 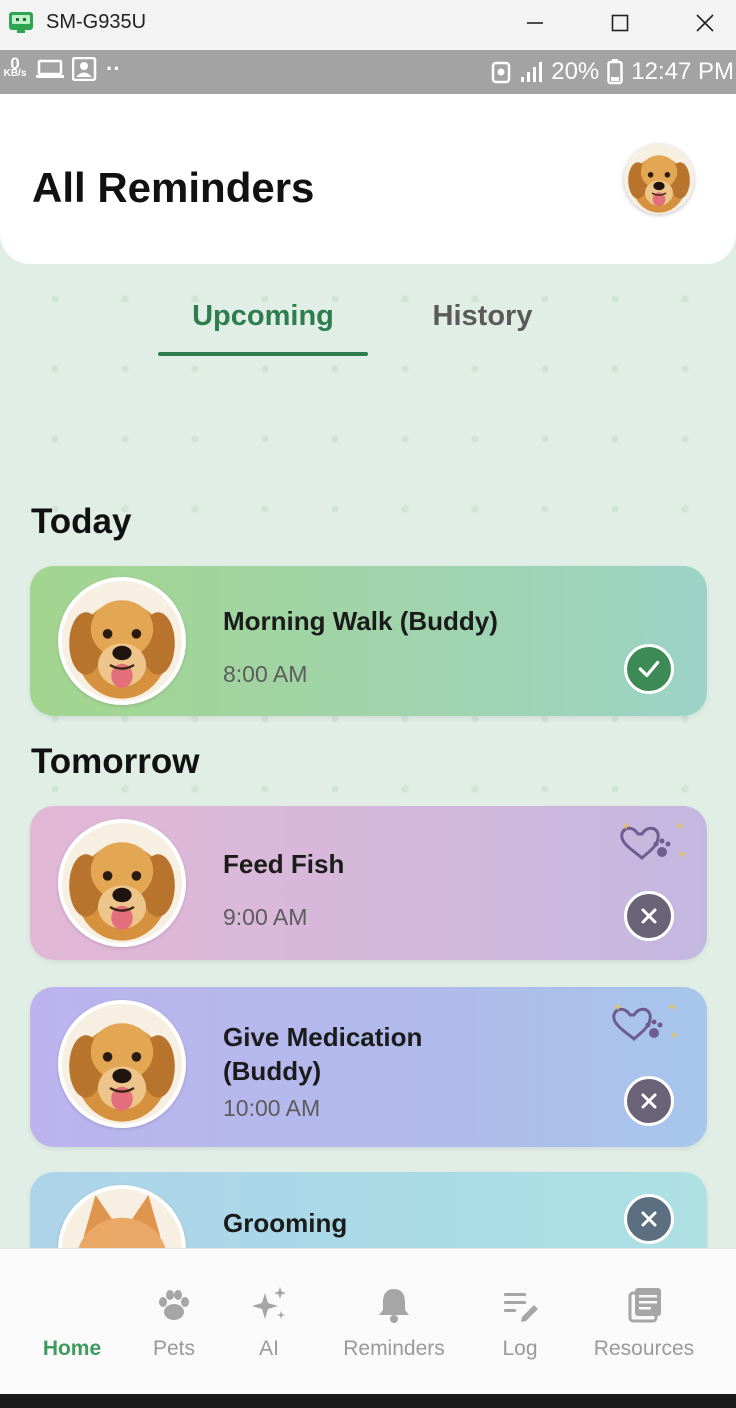 What do you see at coordinates (265, 674) in the screenshot?
I see `reminder-time: 8:00 AM` at bounding box center [265, 674].